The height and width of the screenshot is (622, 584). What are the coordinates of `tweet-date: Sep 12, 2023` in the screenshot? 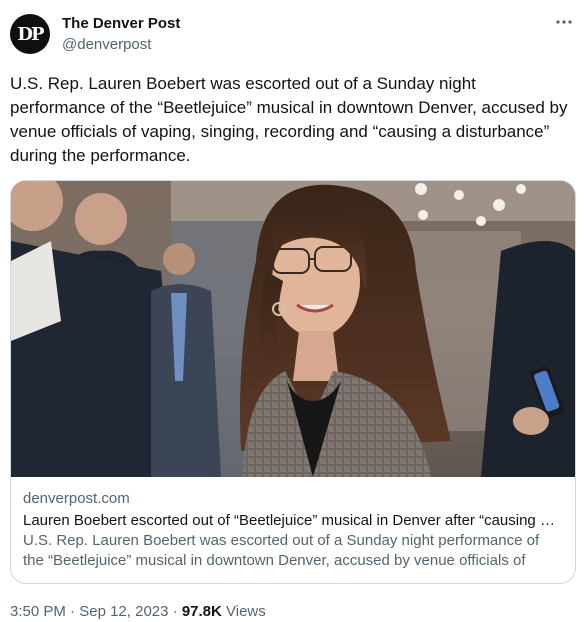 It's located at (123, 611).